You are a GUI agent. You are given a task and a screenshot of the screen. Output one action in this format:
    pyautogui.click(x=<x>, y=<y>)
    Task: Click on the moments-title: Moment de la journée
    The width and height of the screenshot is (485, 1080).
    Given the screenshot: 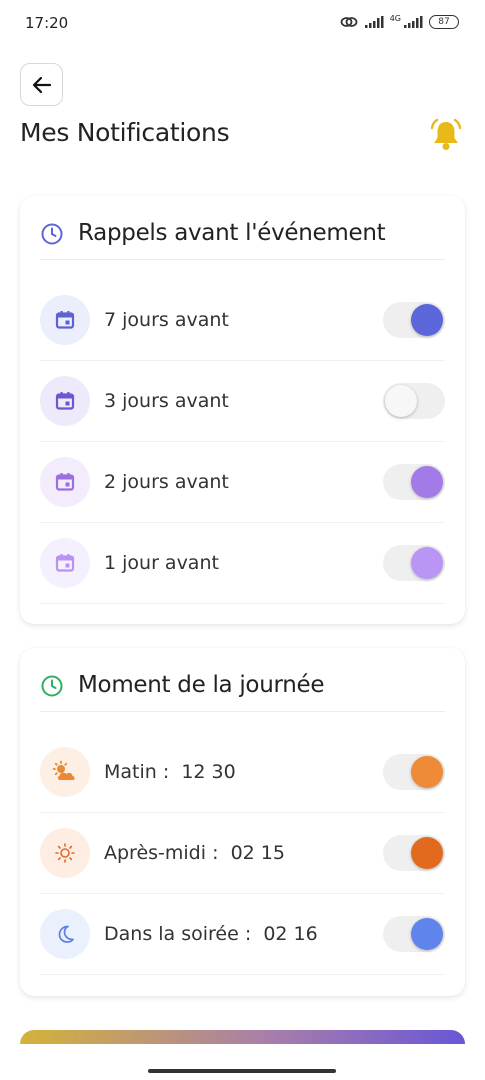 What is the action you would take?
    pyautogui.click(x=201, y=684)
    